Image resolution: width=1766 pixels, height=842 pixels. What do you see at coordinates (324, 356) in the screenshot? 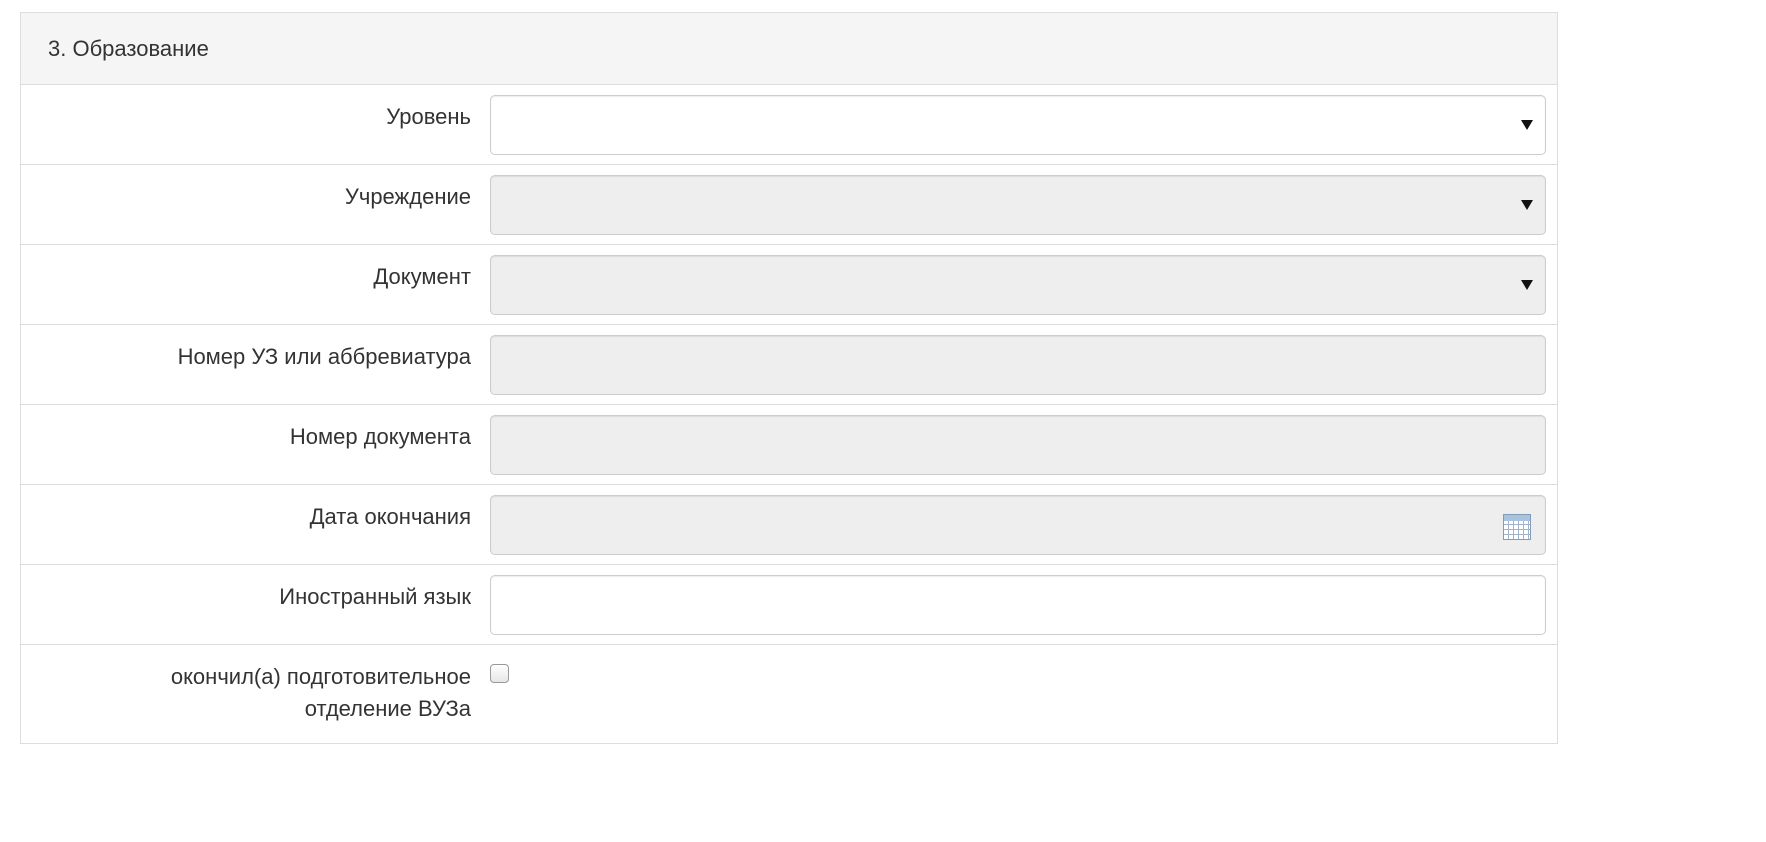
I see `institution-number-label: Номер УЗ или аббревиатура` at bounding box center [324, 356].